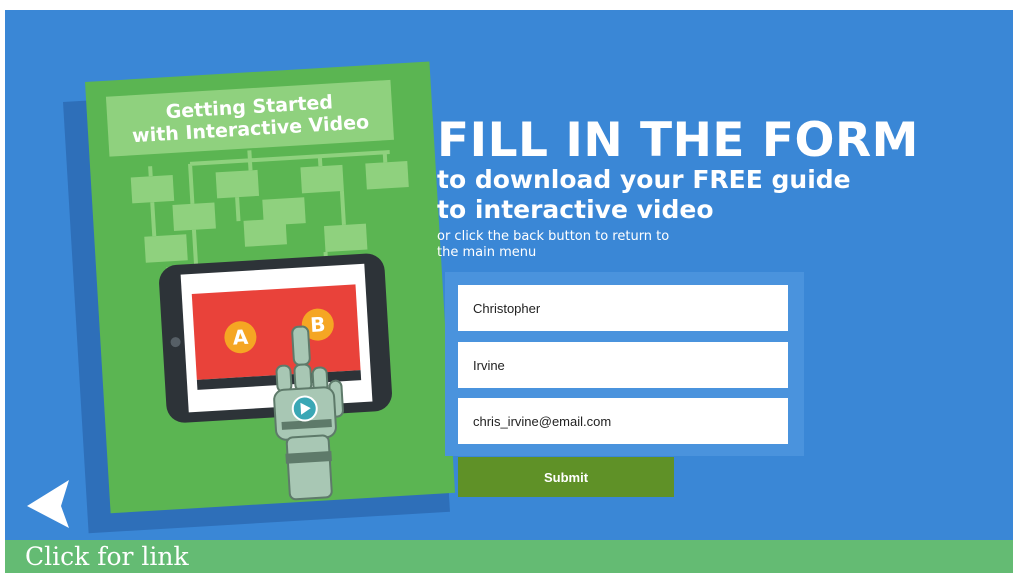 The image size is (1013, 573). I want to click on back-instruction-line2: the main menu, so click(487, 252).